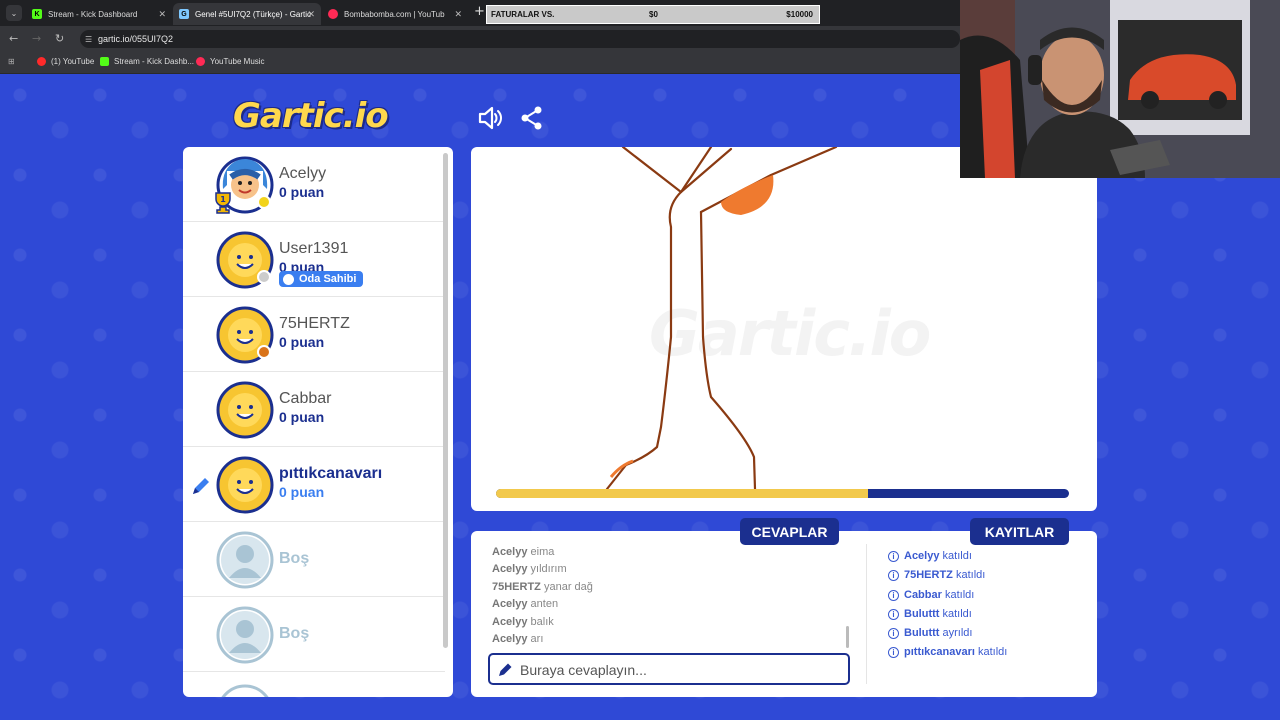 The width and height of the screenshot is (1280, 720). What do you see at coordinates (294, 633) in the screenshot?
I see `empty-slot-label: Boş` at bounding box center [294, 633].